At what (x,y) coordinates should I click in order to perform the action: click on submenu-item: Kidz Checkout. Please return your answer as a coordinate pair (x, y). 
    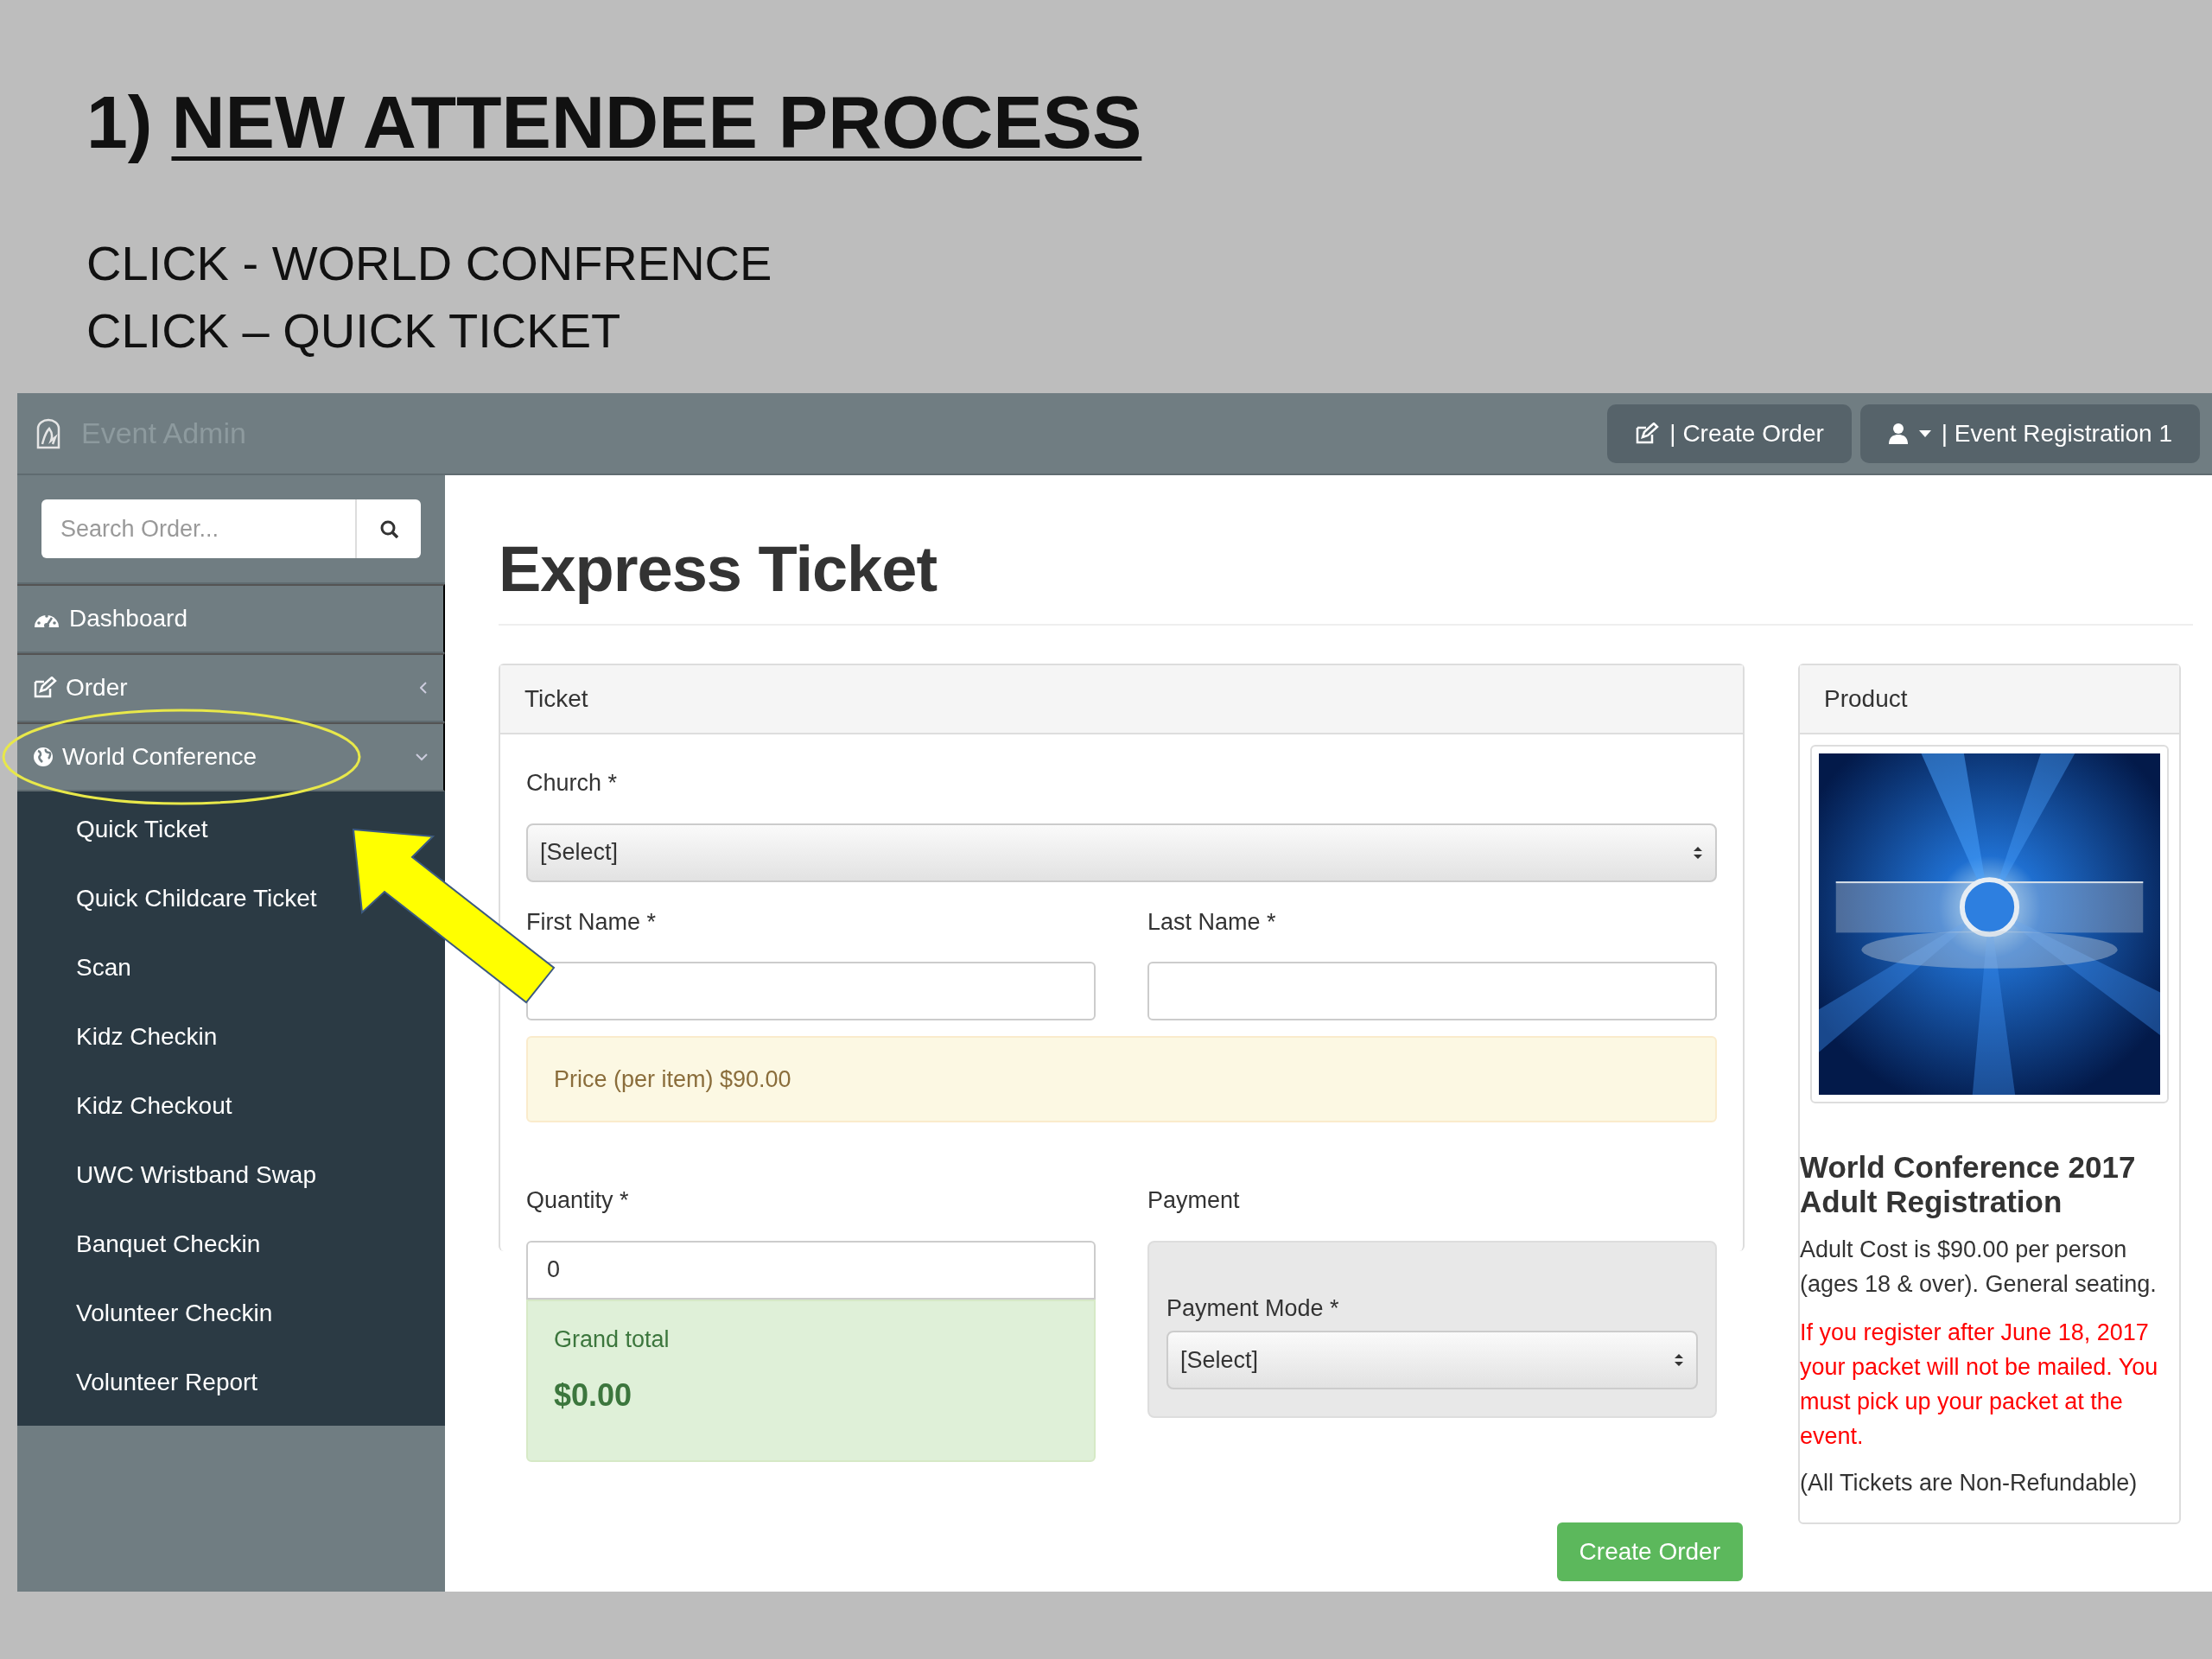
    Looking at the image, I should click on (154, 1106).